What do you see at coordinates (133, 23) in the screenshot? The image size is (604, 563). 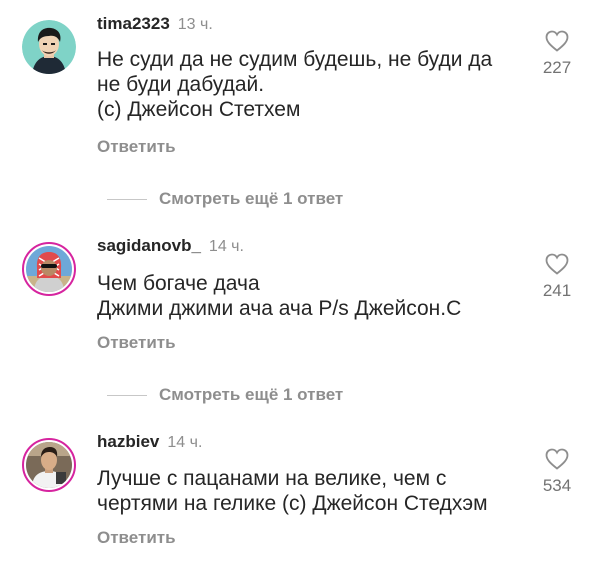 I see `username-text: tima2323` at bounding box center [133, 23].